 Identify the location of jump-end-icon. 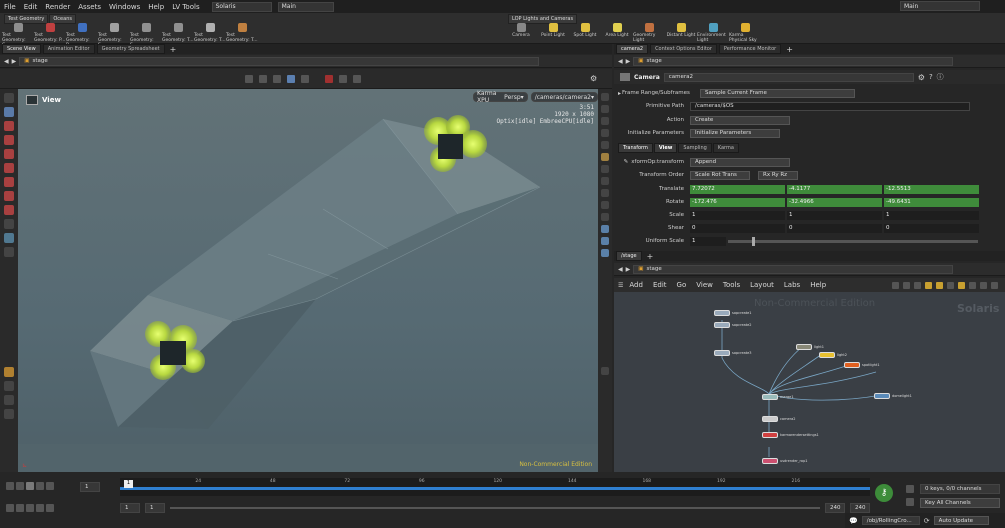
(50, 486).